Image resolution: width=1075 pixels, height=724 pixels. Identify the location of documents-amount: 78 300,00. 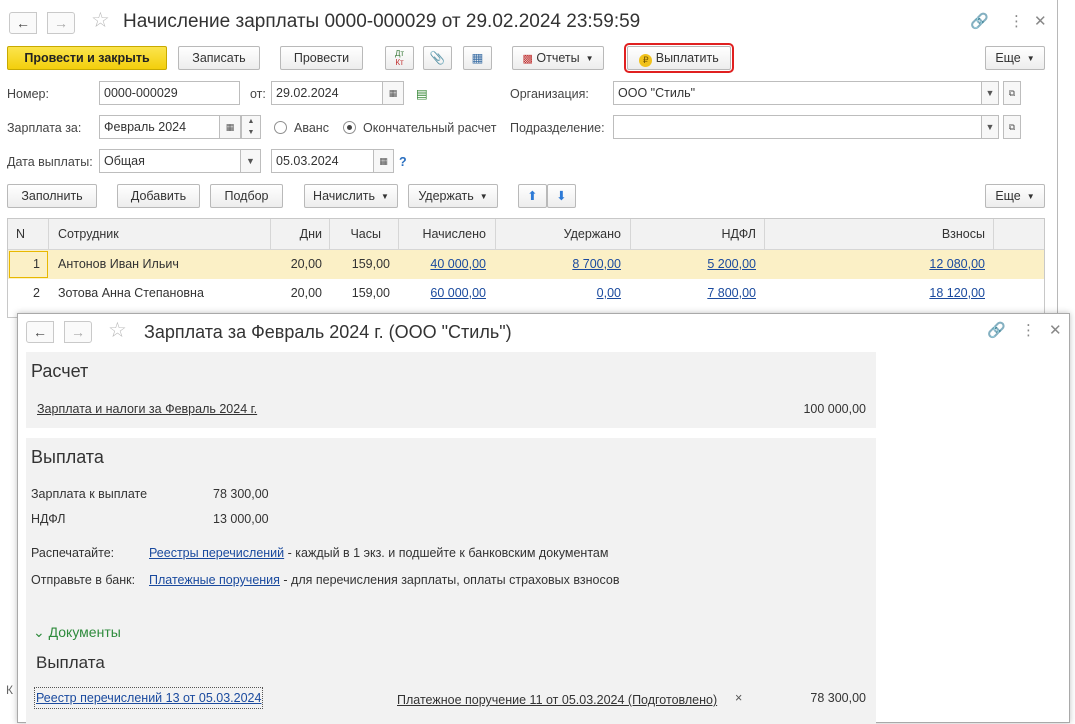
(838, 698).